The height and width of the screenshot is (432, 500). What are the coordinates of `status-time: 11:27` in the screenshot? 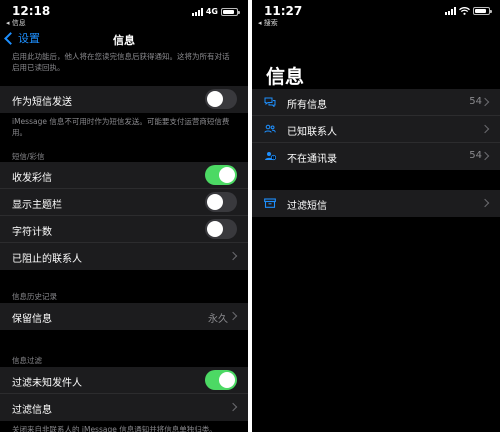 It's located at (283, 11).